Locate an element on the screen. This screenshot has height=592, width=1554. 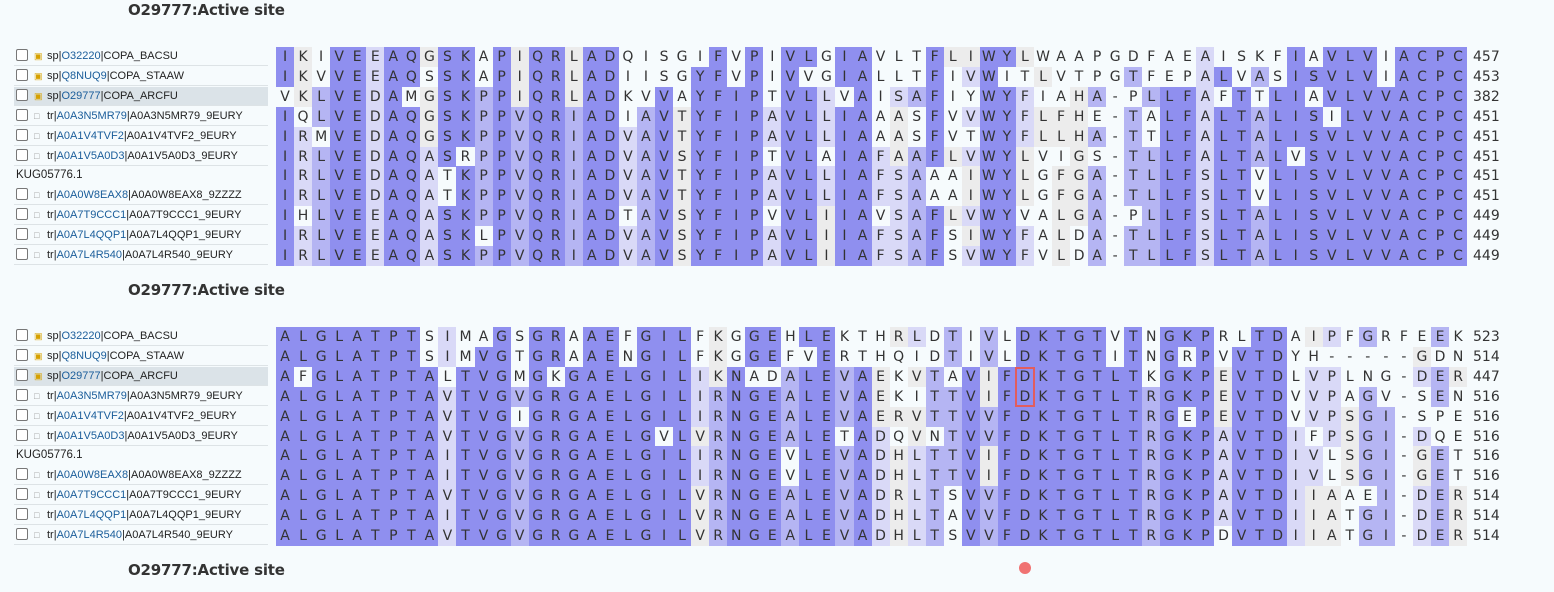
sequence-end-position: 516 is located at coordinates (1486, 396).